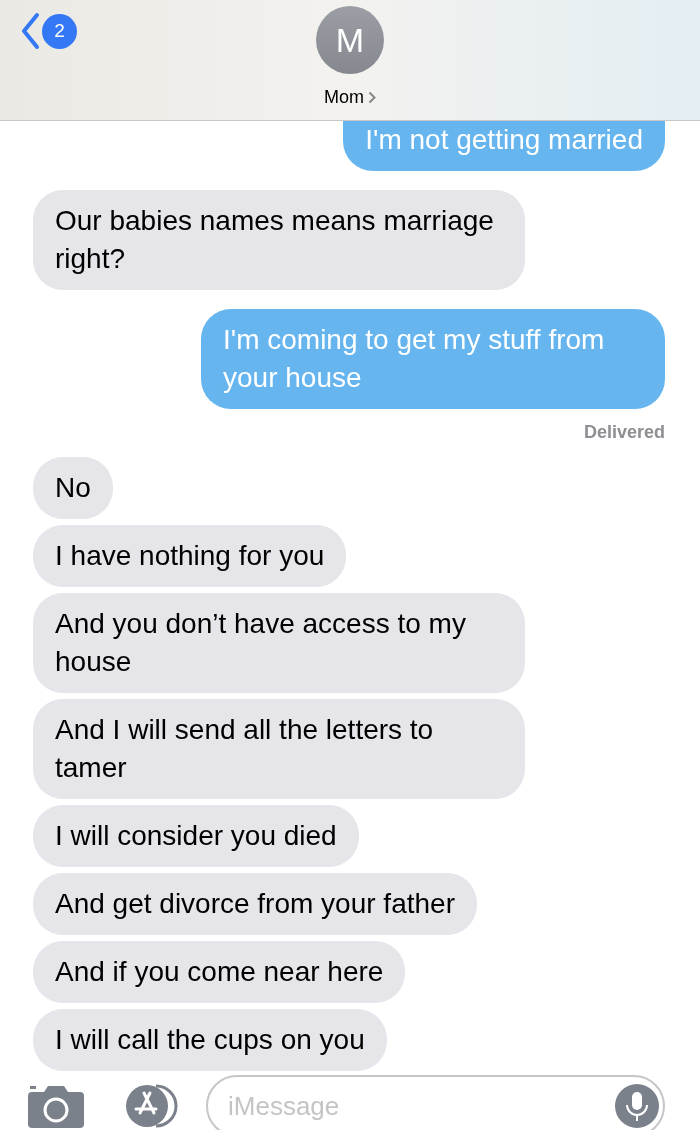 The height and width of the screenshot is (1130, 700). Describe the element at coordinates (637, 1106) in the screenshot. I see `microphone-icon` at that location.